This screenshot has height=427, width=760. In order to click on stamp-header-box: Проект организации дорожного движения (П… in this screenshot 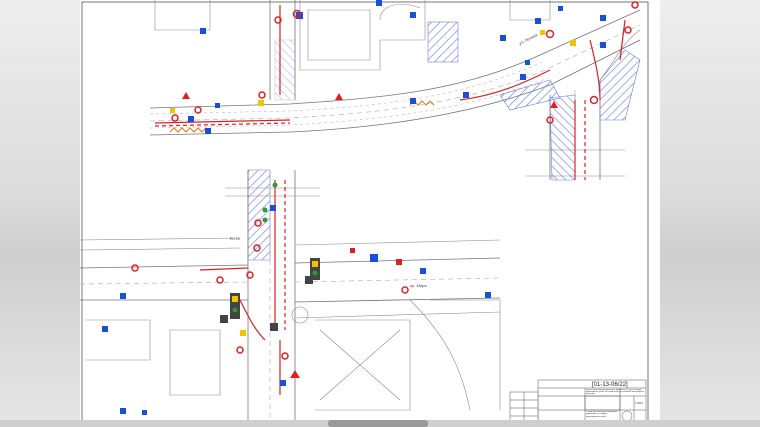, I will do `click(615, 392)`.